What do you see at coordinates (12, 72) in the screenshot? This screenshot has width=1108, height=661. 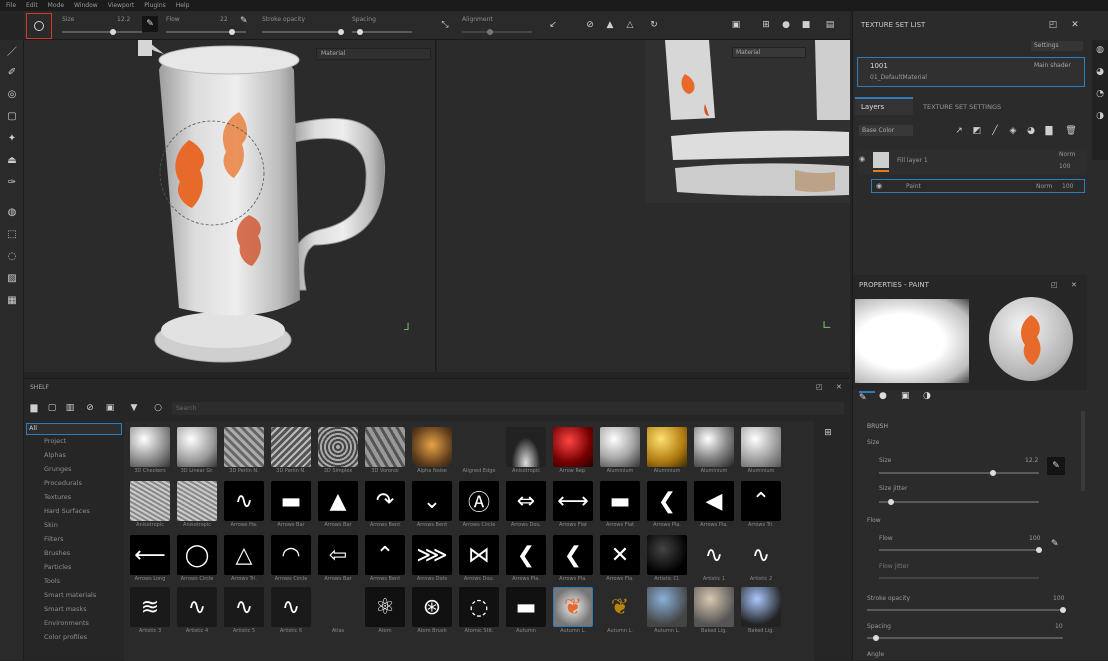 I see `eraser-icon: ✐` at bounding box center [12, 72].